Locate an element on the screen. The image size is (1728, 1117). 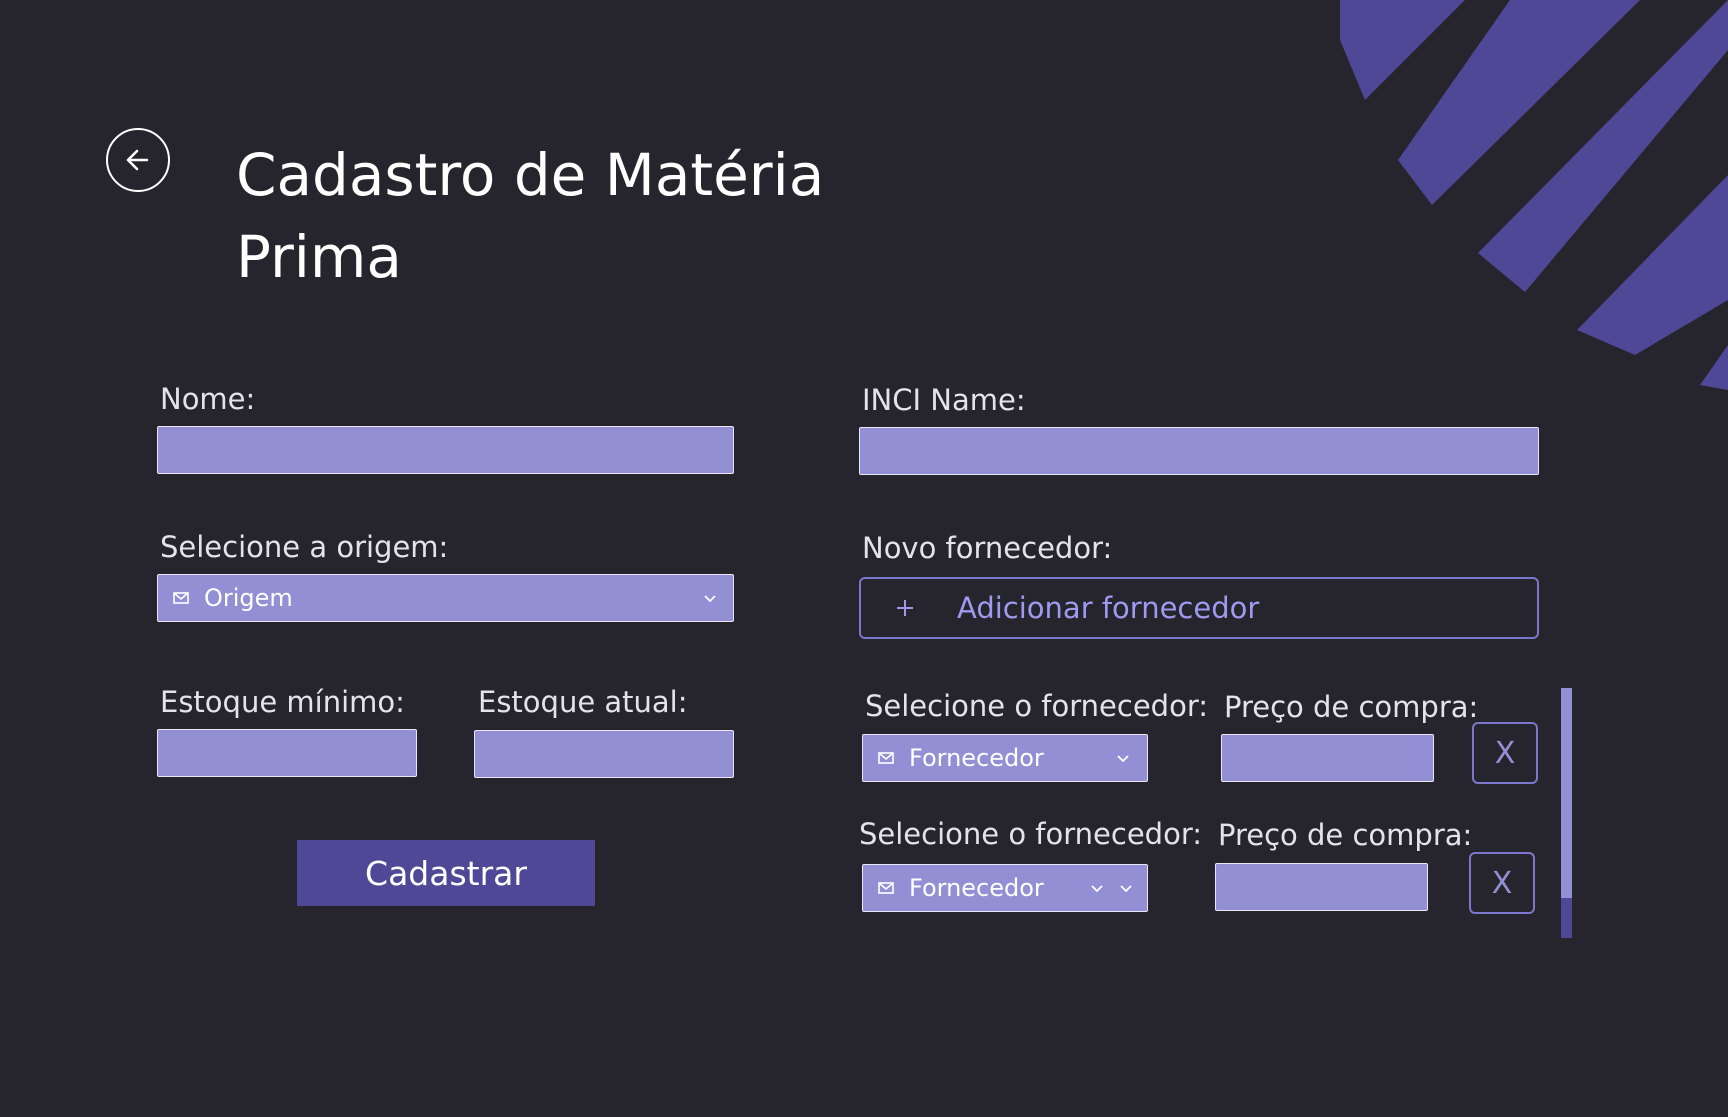
estoque-atual-label: Estoque atual: is located at coordinates (583, 702).